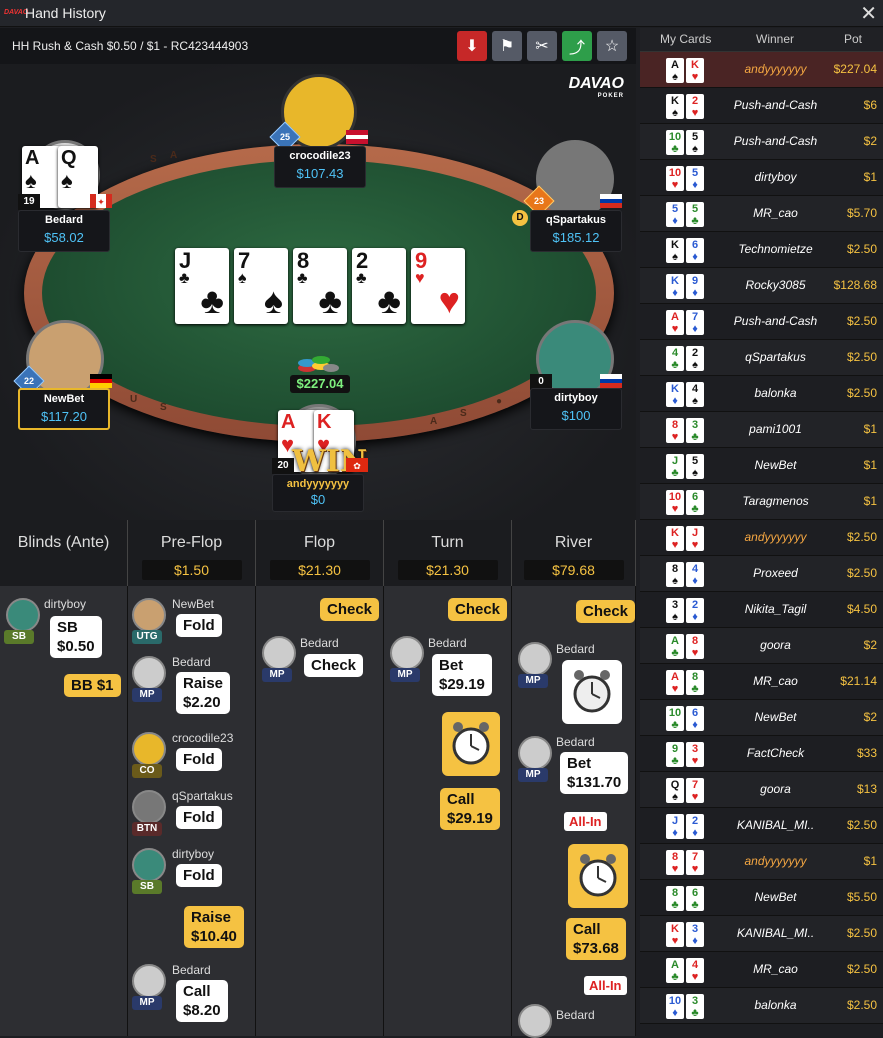  I want to click on hand-row: Q ♠ 7 ♥ goora $13, so click(761, 790).